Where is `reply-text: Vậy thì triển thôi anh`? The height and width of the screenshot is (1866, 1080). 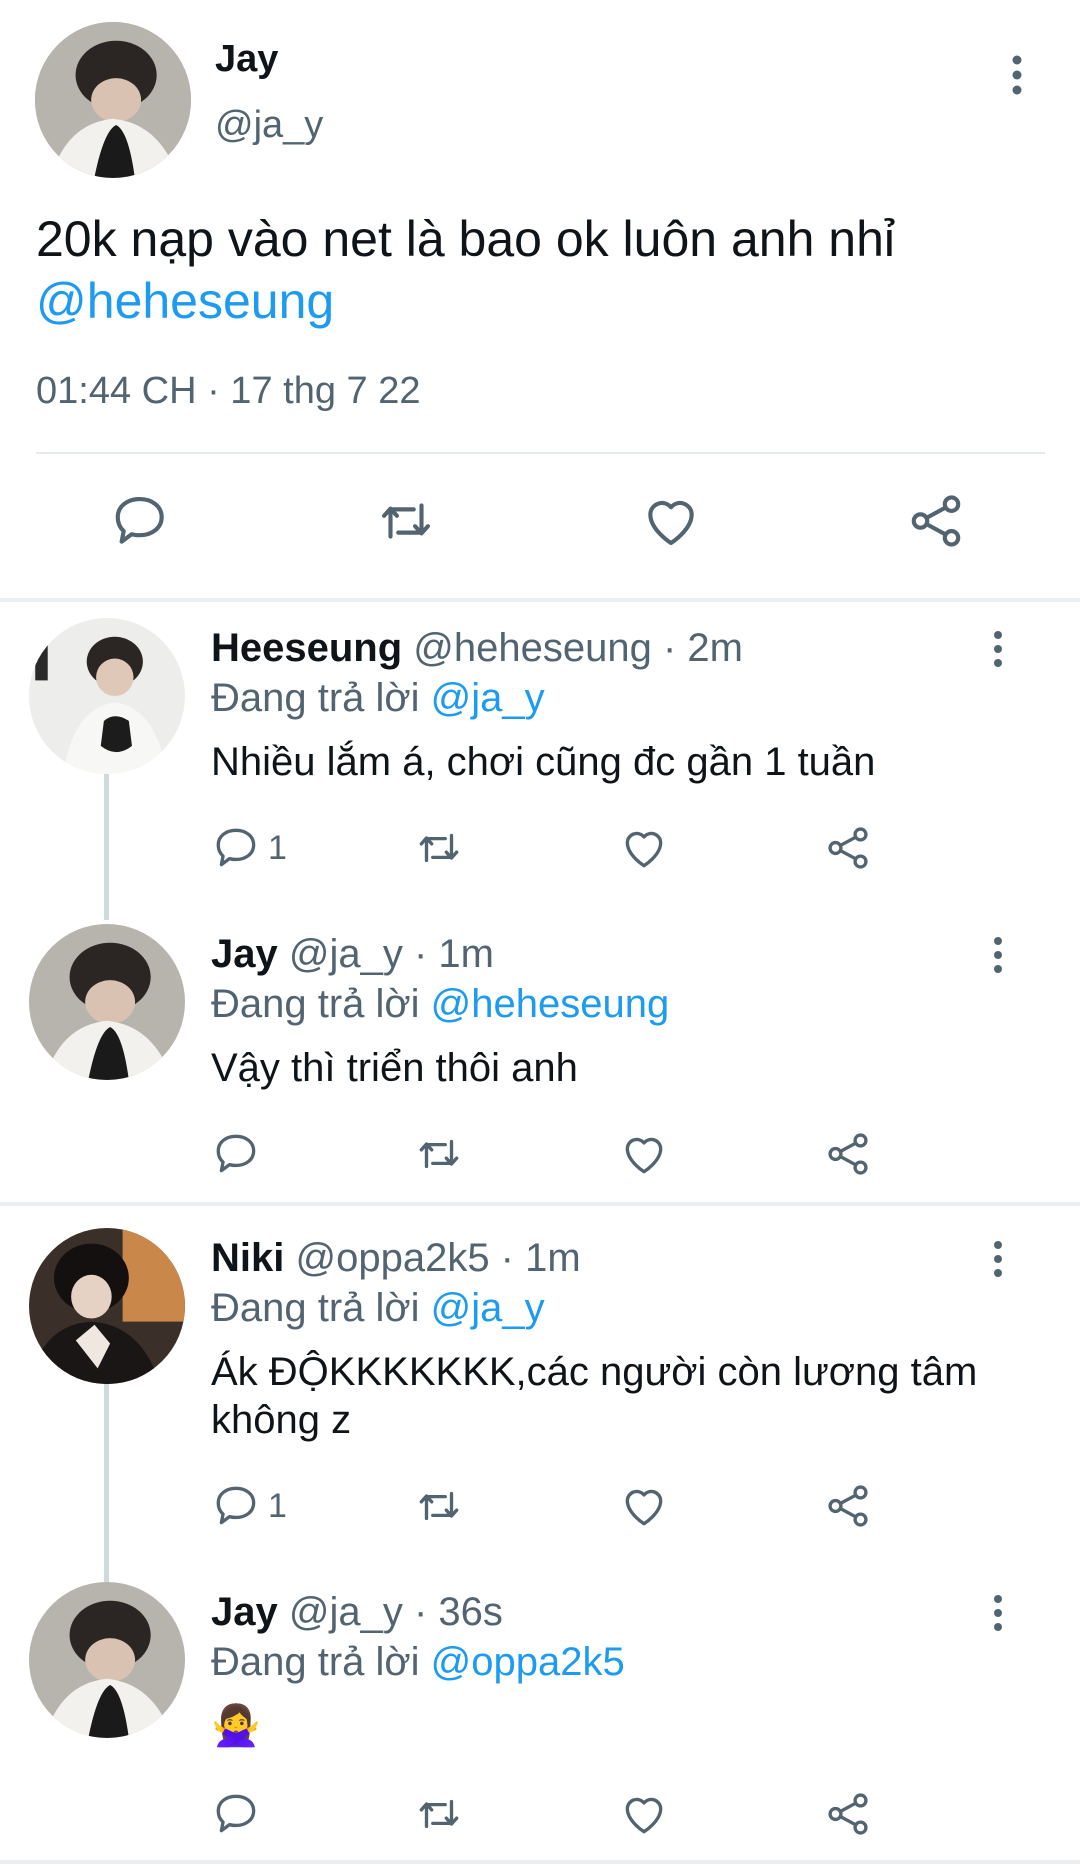 reply-text: Vậy thì triển thôi anh is located at coordinates (394, 1068).